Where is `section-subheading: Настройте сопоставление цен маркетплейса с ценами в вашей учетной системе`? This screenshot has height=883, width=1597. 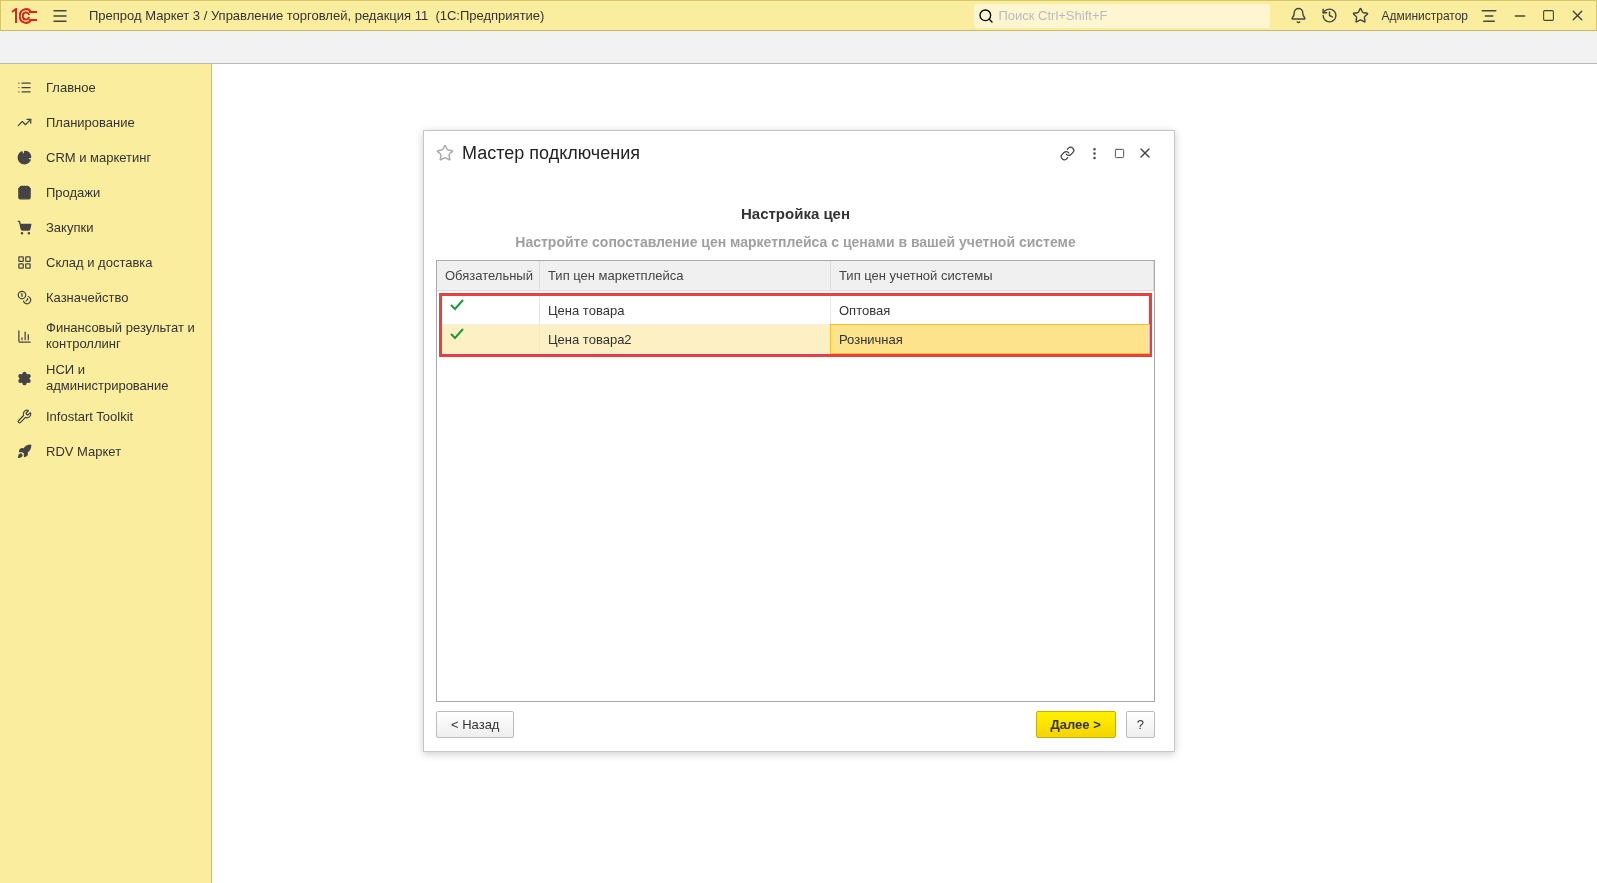
section-subheading: Настройте сопоставление цен маркетплейса с ценами в вашей учетной системе is located at coordinates (795, 242).